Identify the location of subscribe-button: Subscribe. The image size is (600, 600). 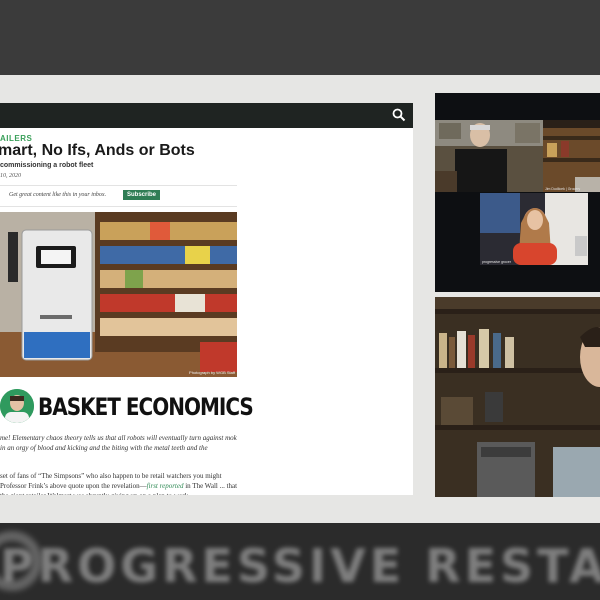
(142, 195).